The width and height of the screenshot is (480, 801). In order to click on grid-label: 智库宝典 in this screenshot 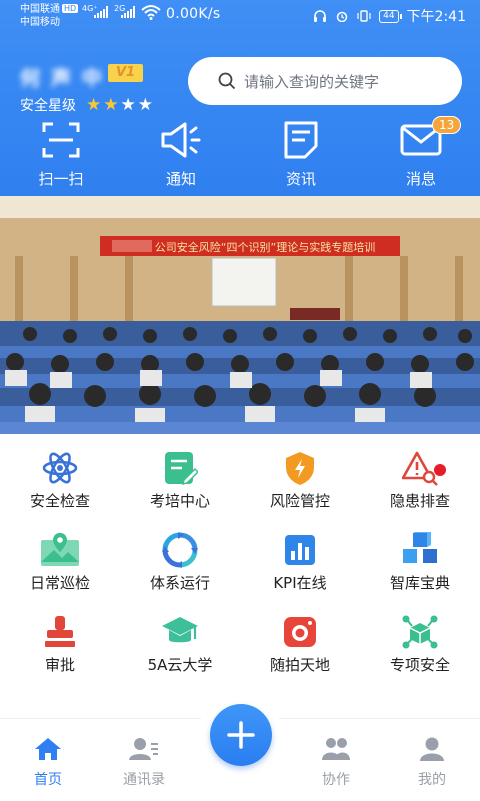, I will do `click(419, 583)`.